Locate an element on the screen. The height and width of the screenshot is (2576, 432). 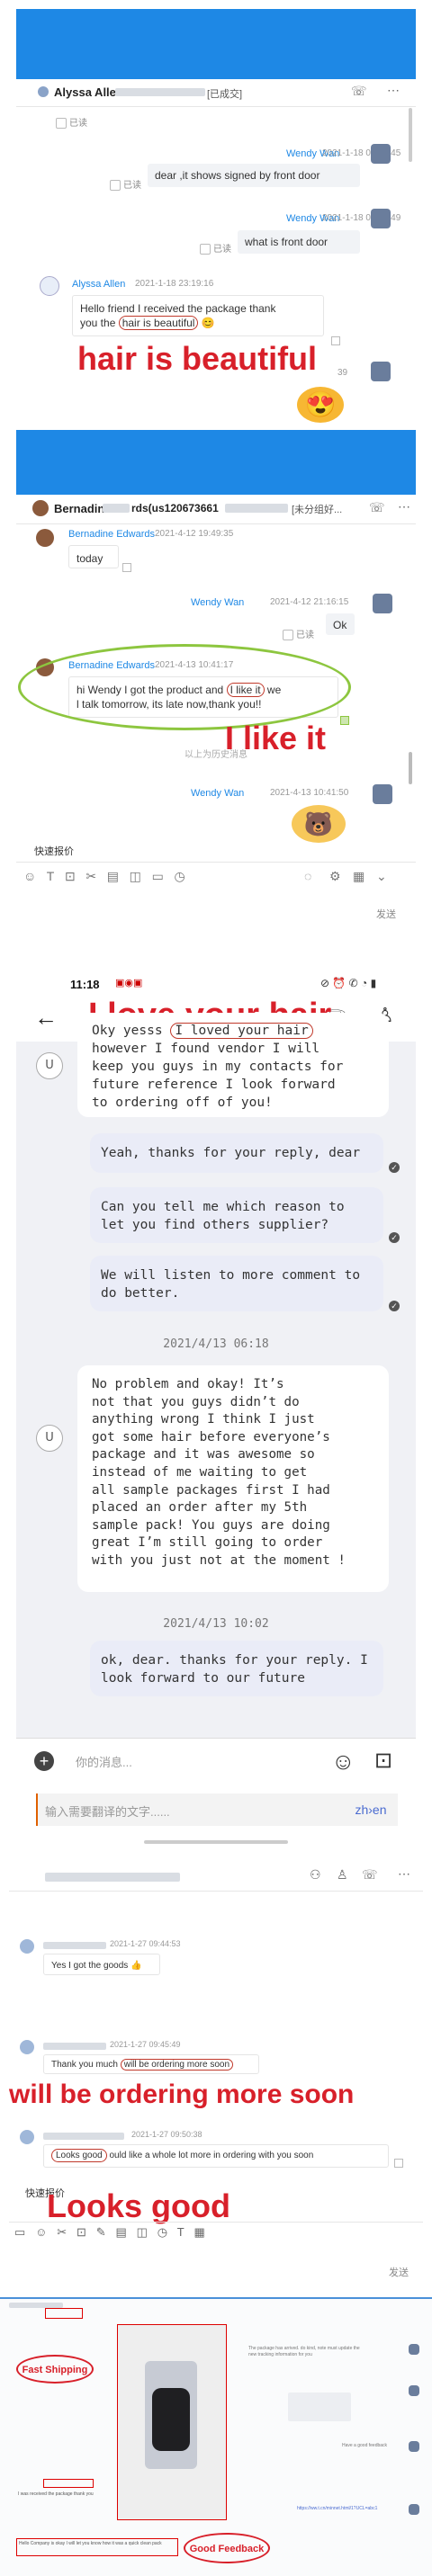
back-arrow-icon: ← is located at coordinates (46, 1018).